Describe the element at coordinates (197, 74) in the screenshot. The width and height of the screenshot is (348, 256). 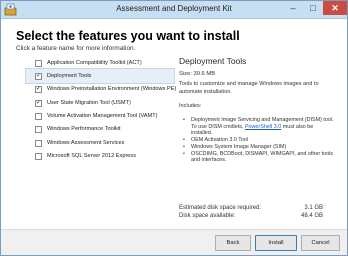
I see `detail-size: Size: 39.6 MB` at that location.